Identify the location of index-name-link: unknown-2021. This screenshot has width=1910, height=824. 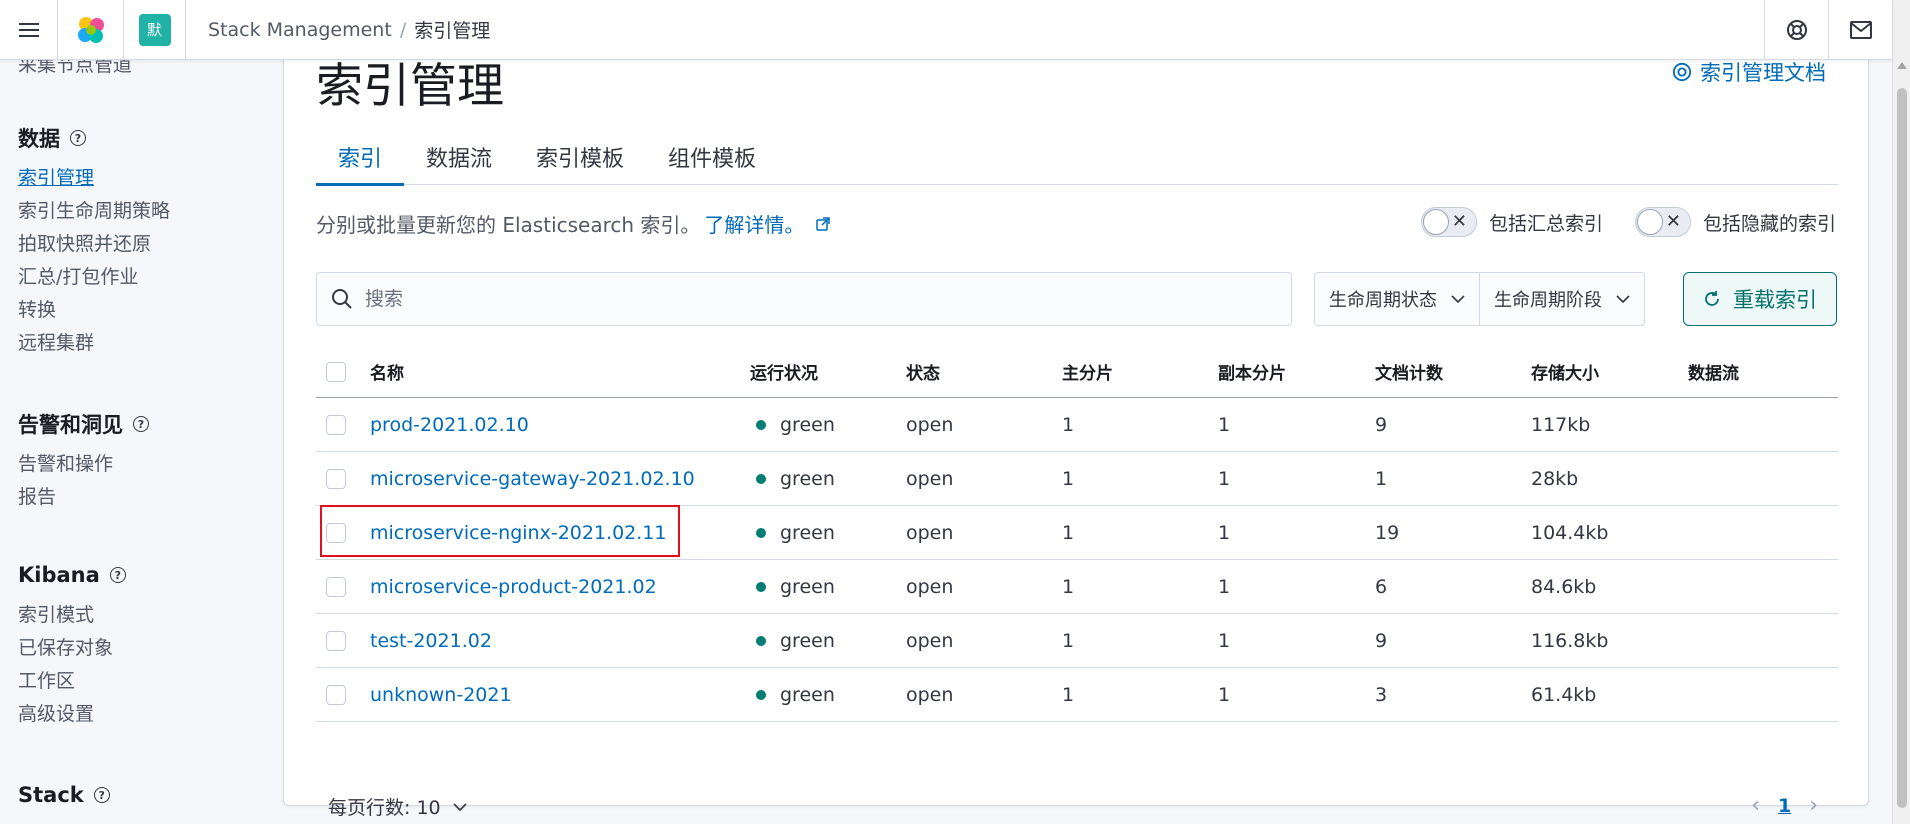
(441, 695).